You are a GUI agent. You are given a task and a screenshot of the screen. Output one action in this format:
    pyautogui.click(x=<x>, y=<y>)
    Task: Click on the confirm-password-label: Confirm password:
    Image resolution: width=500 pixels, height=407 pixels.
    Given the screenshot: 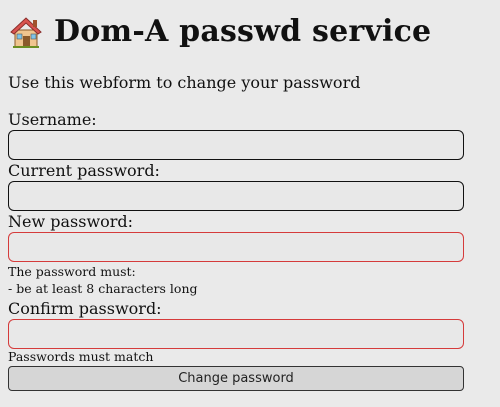 What is the action you would take?
    pyautogui.click(x=85, y=308)
    